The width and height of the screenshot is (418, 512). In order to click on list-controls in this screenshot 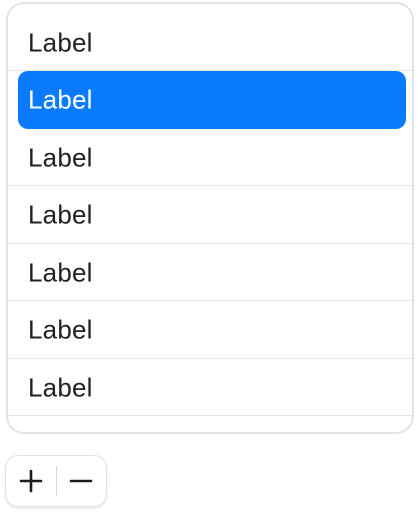, I will do `click(56, 481)`.